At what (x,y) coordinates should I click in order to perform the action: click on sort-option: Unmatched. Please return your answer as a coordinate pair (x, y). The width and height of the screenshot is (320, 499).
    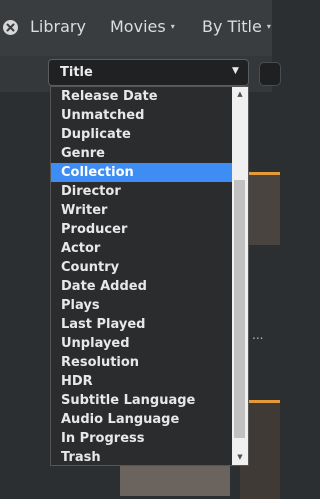
    Looking at the image, I should click on (142, 115).